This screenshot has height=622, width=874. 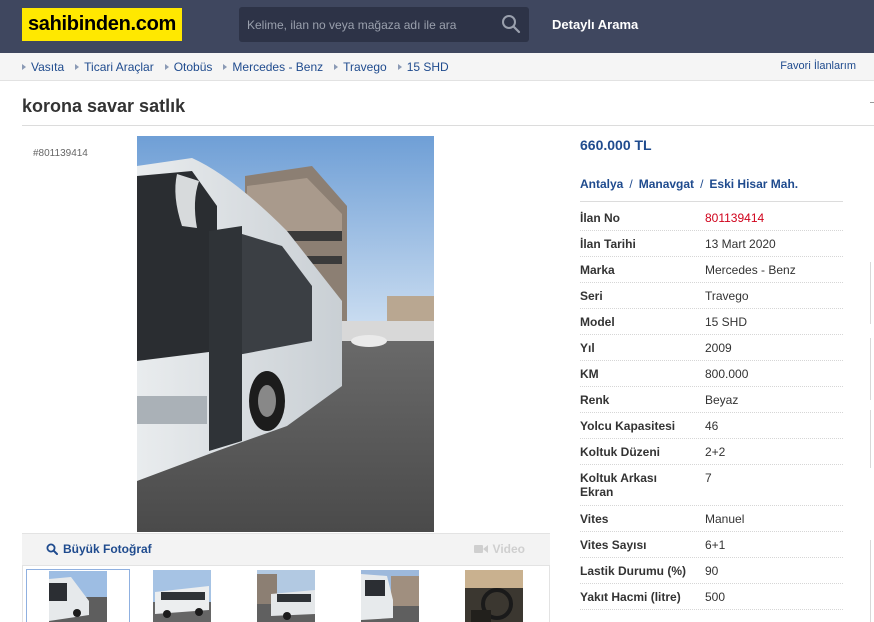 I want to click on detail-row-seri: Seri Travego, so click(x=711, y=296).